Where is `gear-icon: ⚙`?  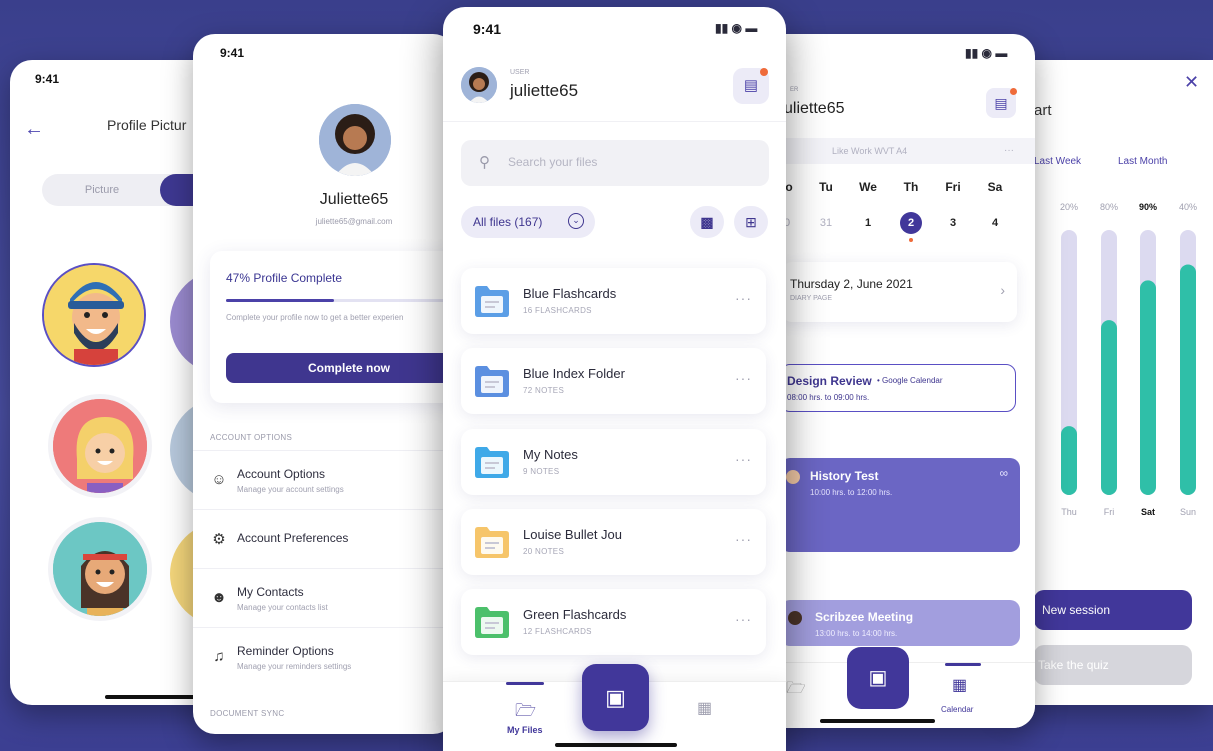
gear-icon: ⚙ is located at coordinates (219, 539).